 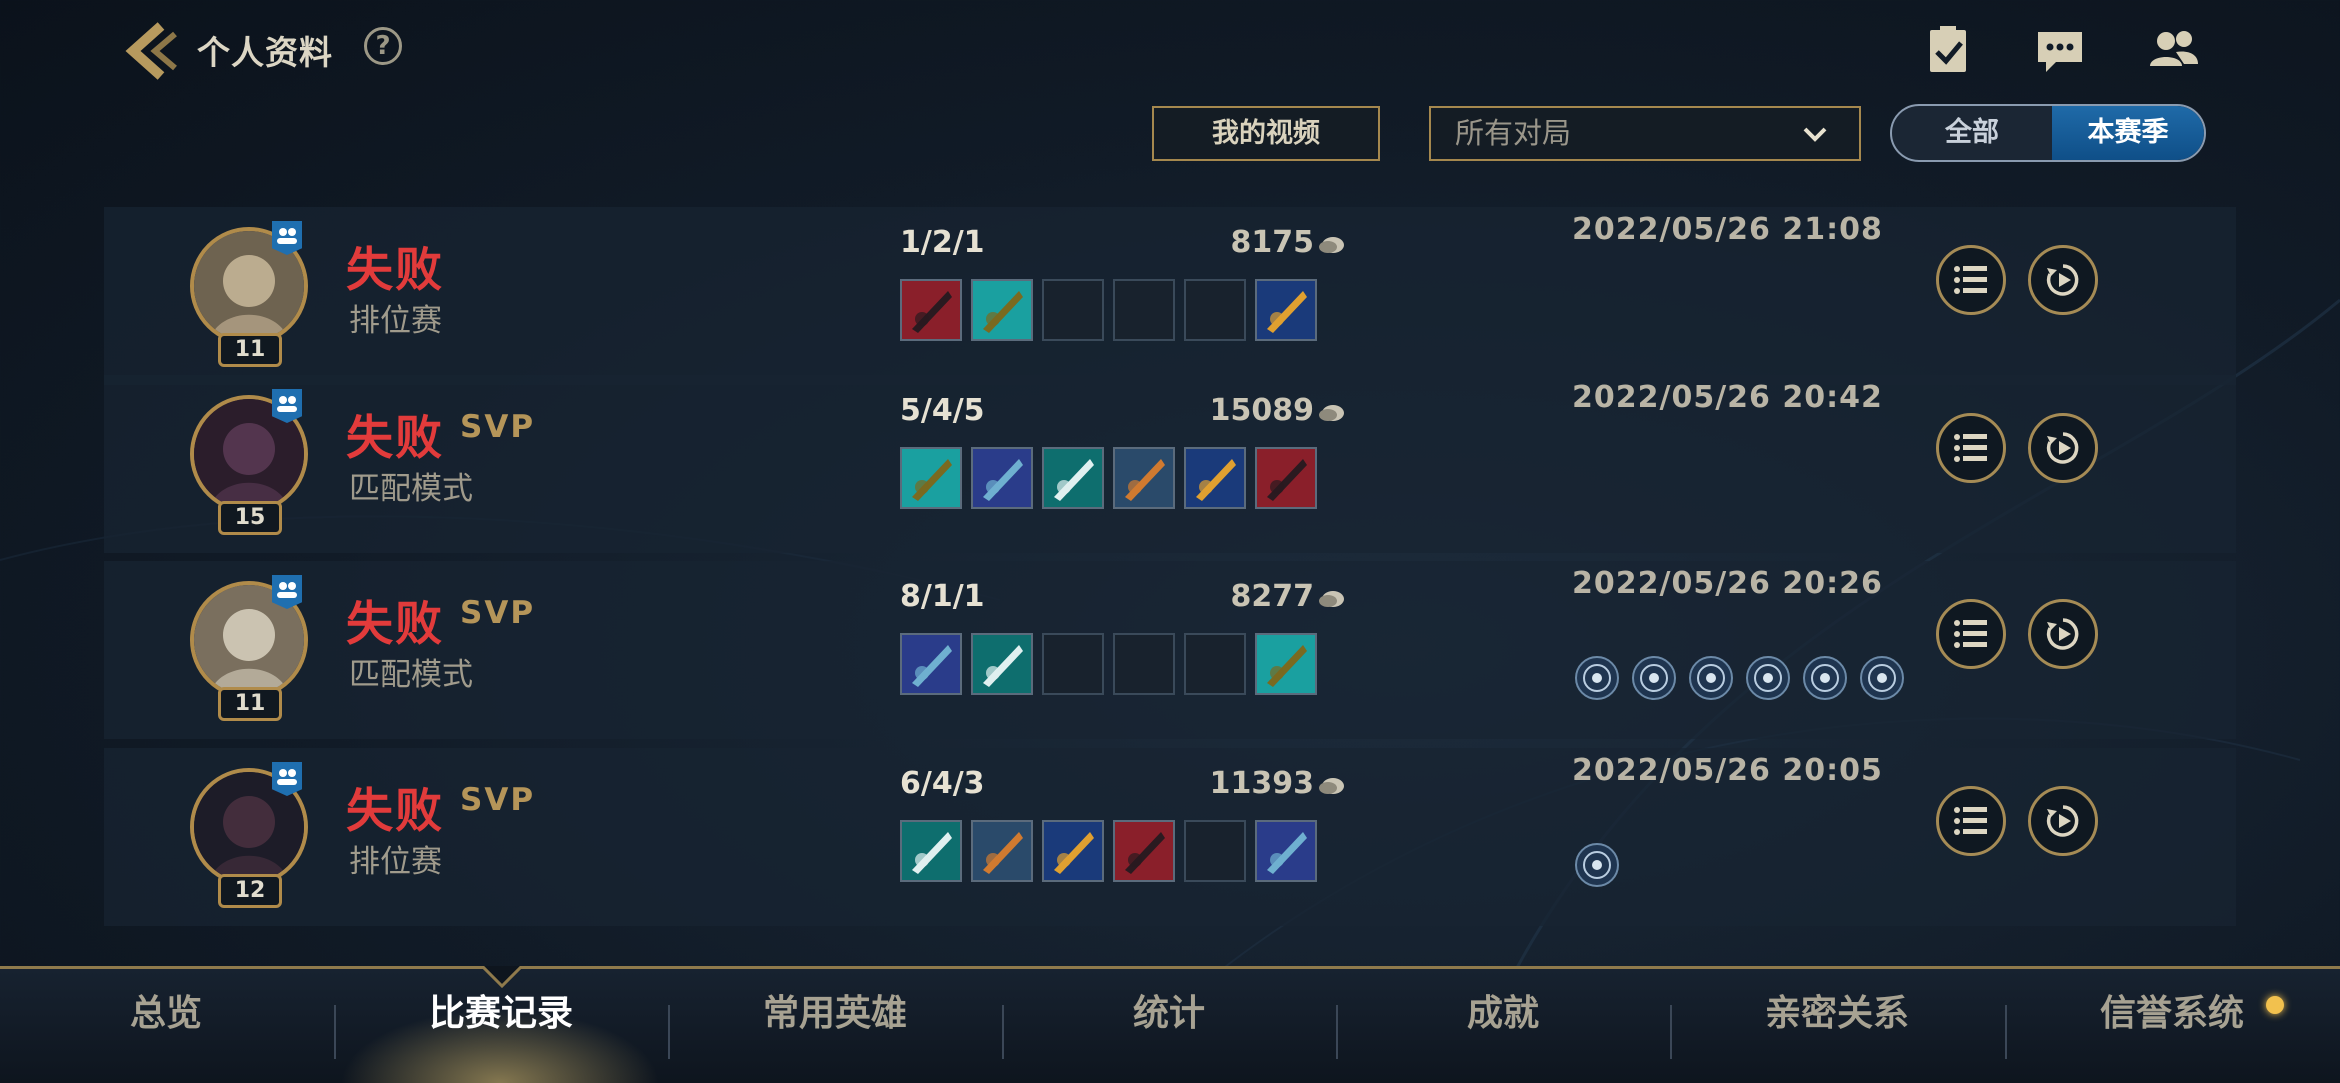 I want to click on kda: 6/4/3, so click(x=942, y=783).